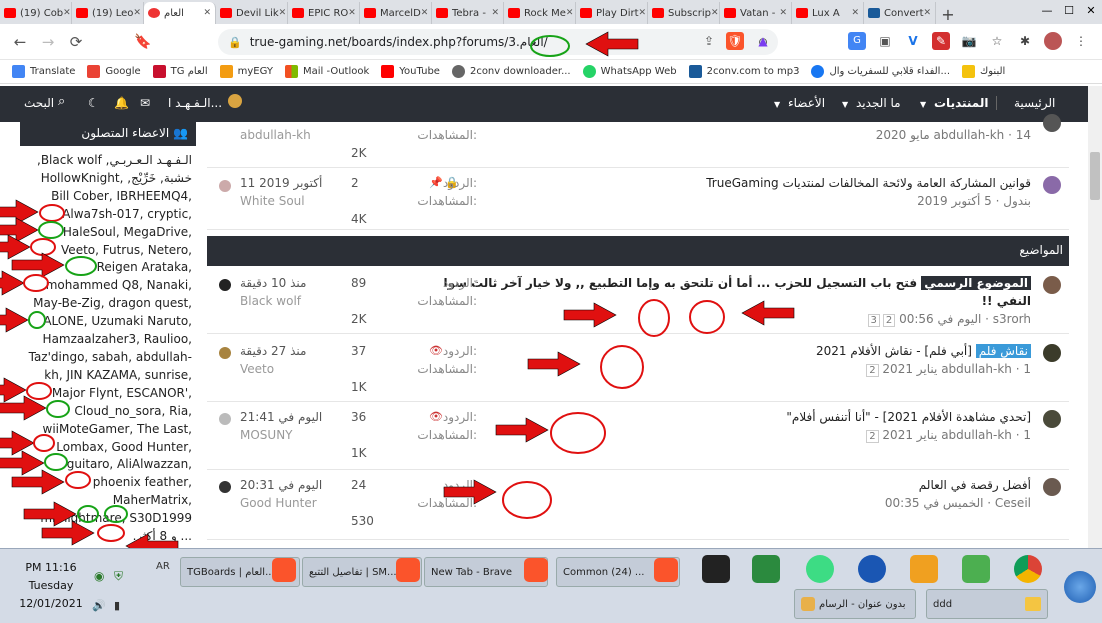  Describe the element at coordinates (61, 101) in the screenshot. I see `search-icon: ⌕` at that location.